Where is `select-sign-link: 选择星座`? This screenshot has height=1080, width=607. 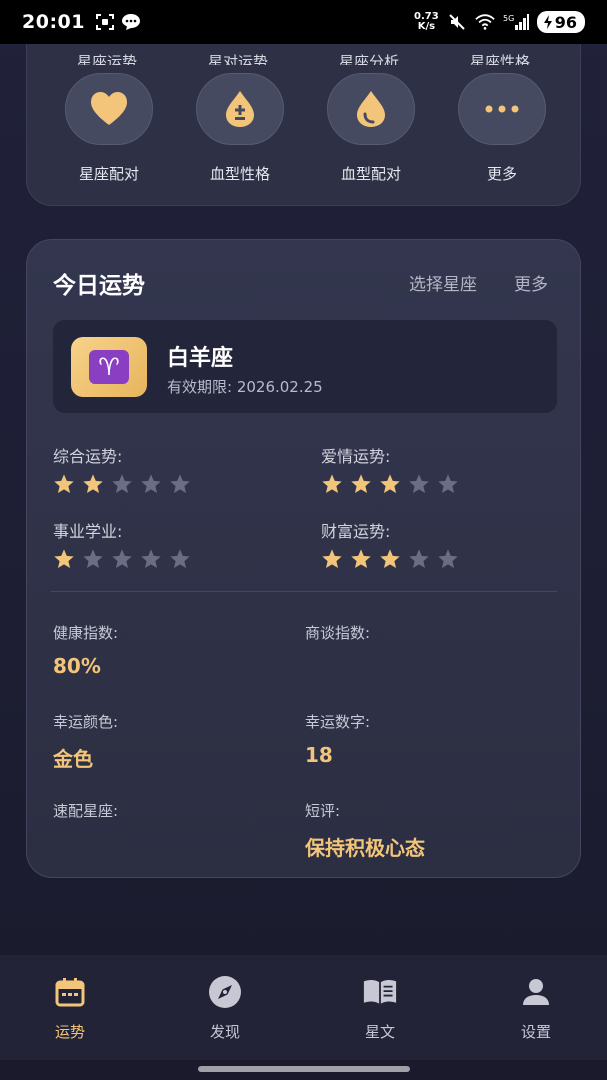 select-sign-link: 选择星座 is located at coordinates (443, 282).